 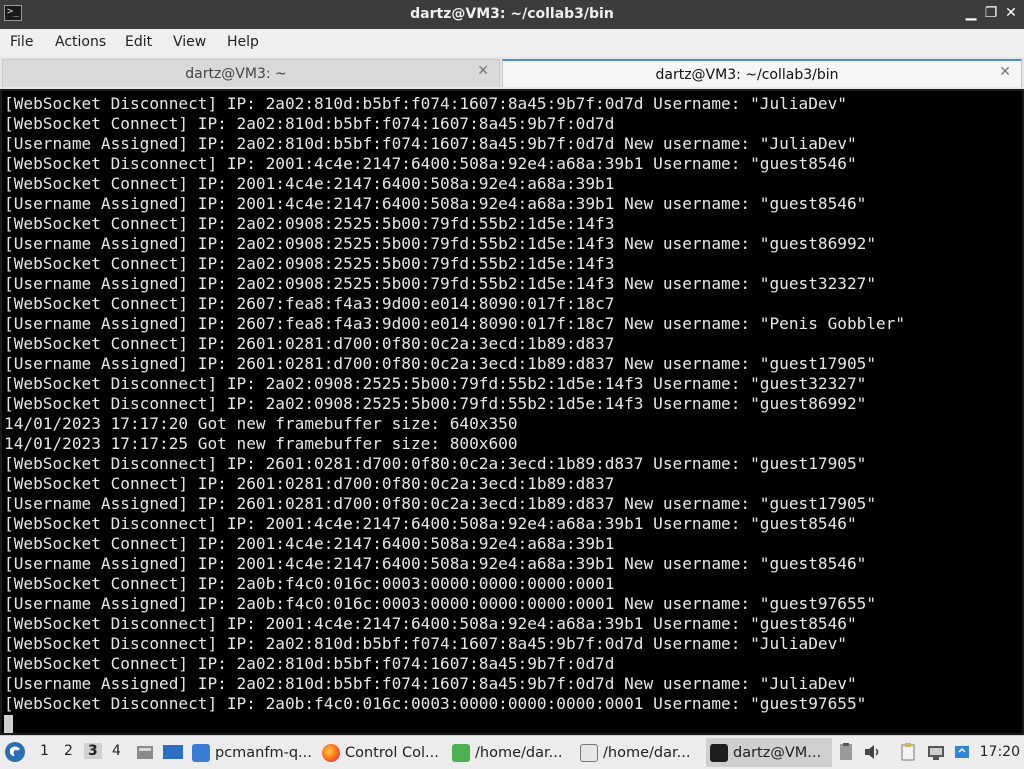 What do you see at coordinates (512, 43) in the screenshot?
I see `menubar: File Actions Edit View Help` at bounding box center [512, 43].